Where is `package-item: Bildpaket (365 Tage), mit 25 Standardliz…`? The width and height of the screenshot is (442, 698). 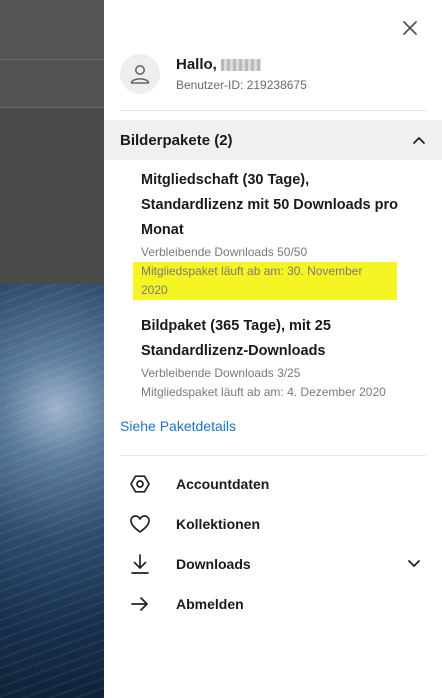
package-item: Bildpaket (365 Tage), mit 25 Standardliz… is located at coordinates (276, 358).